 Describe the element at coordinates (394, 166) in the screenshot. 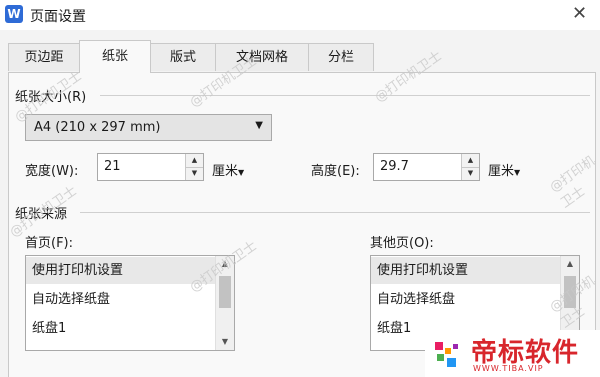

I see `height-input: 29.7` at that location.